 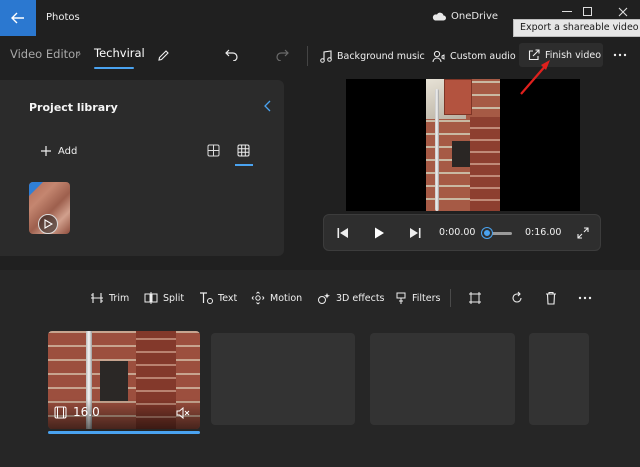 I want to click on more-options-button, so click(x=620, y=55).